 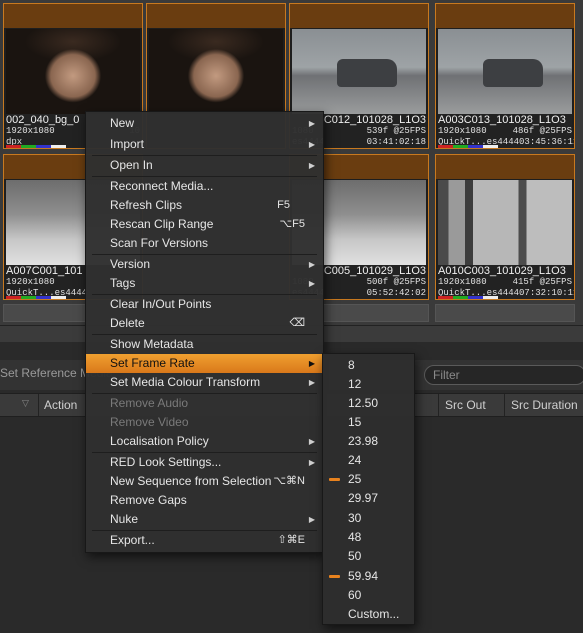 I want to click on menu-item-import: Import ▶, so click(x=204, y=144).